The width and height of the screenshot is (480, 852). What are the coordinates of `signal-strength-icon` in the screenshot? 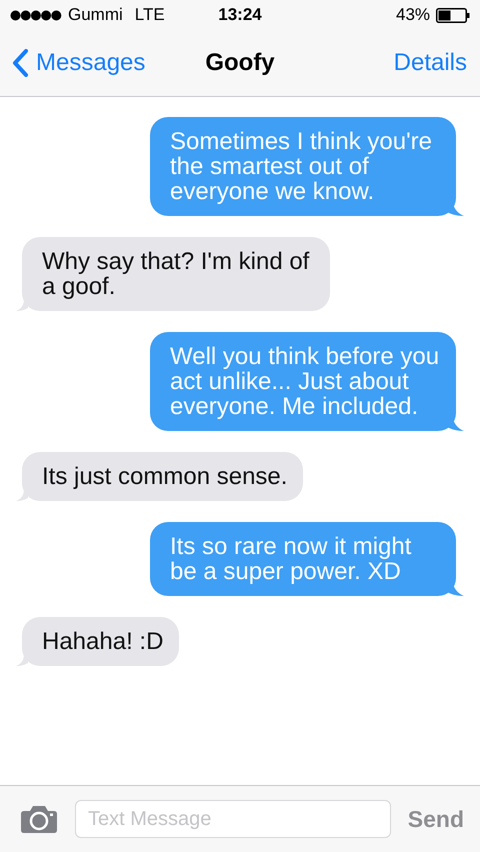 It's located at (36, 15).